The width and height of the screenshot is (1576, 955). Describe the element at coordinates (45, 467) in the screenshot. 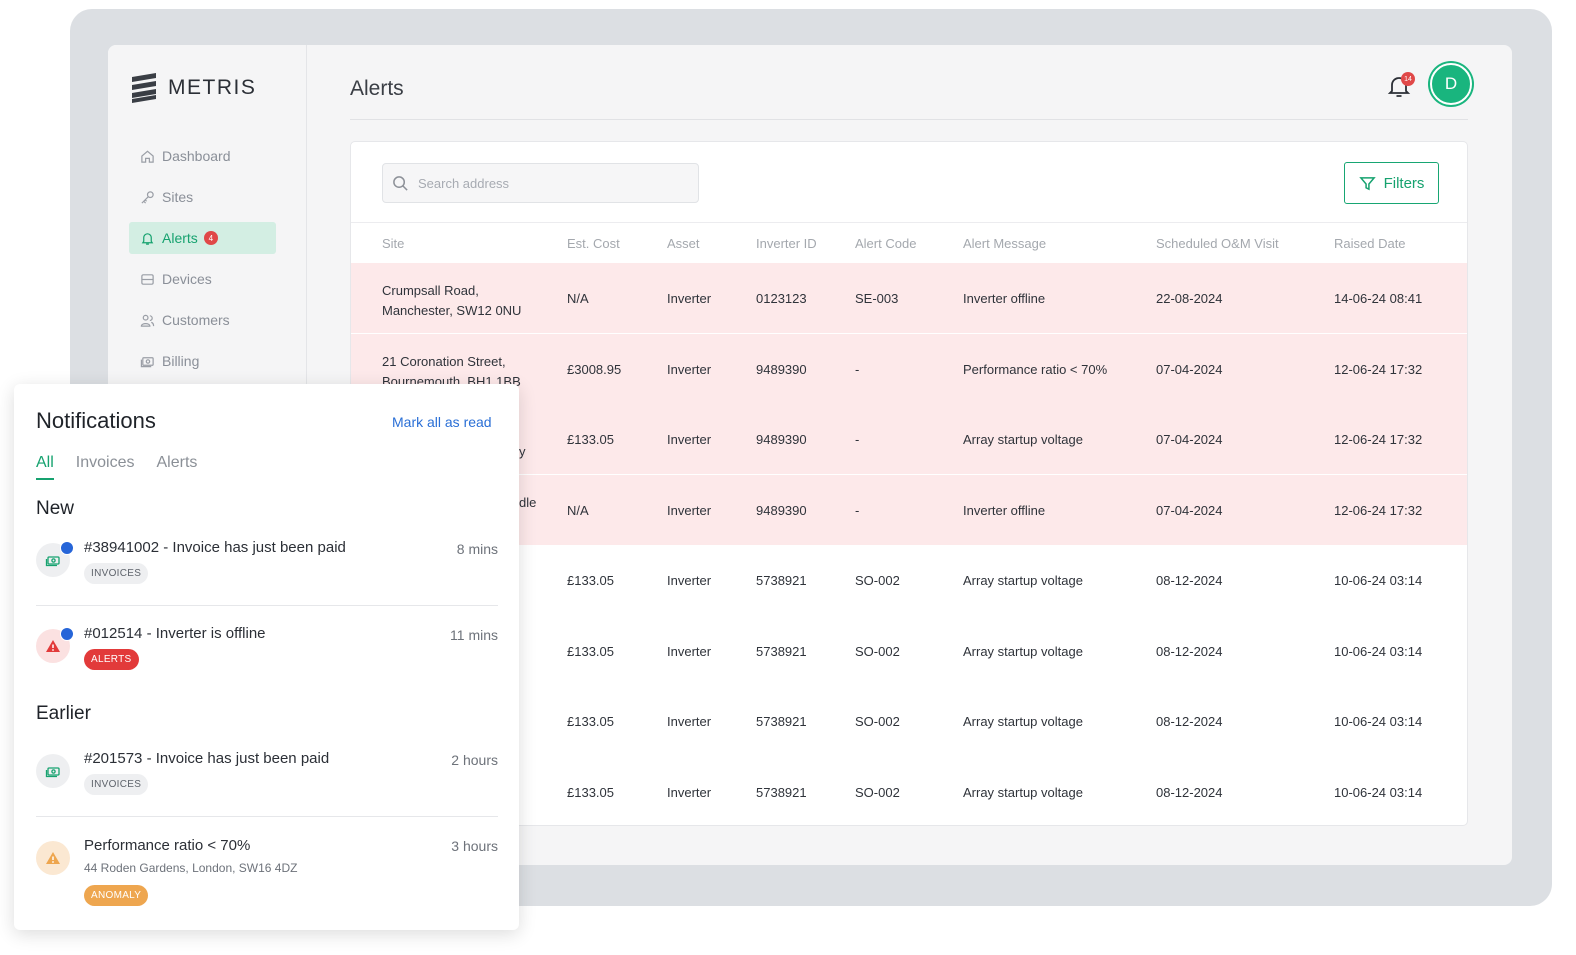

I see `tab-all: All` at that location.